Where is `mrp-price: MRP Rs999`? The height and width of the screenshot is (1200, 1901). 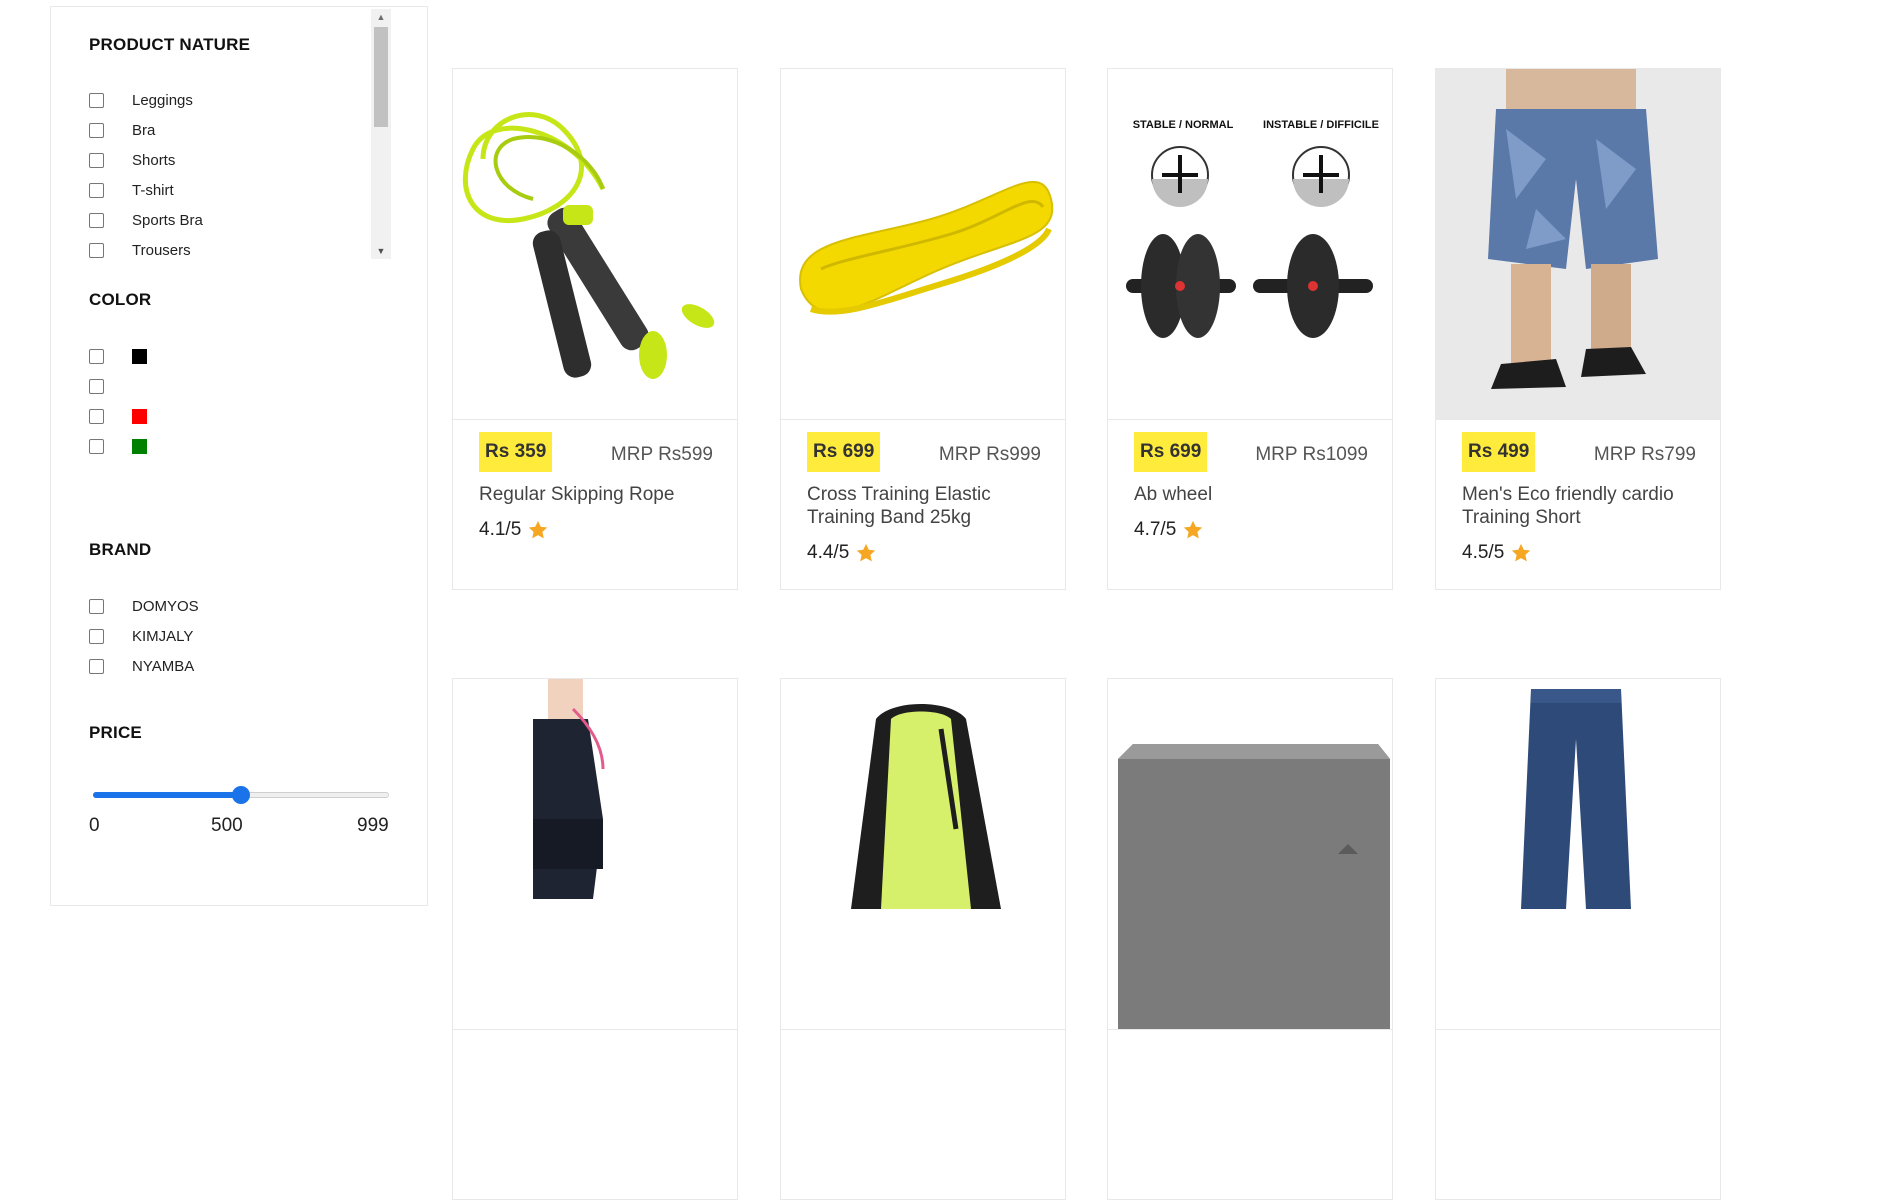 mrp-price: MRP Rs999 is located at coordinates (989, 454).